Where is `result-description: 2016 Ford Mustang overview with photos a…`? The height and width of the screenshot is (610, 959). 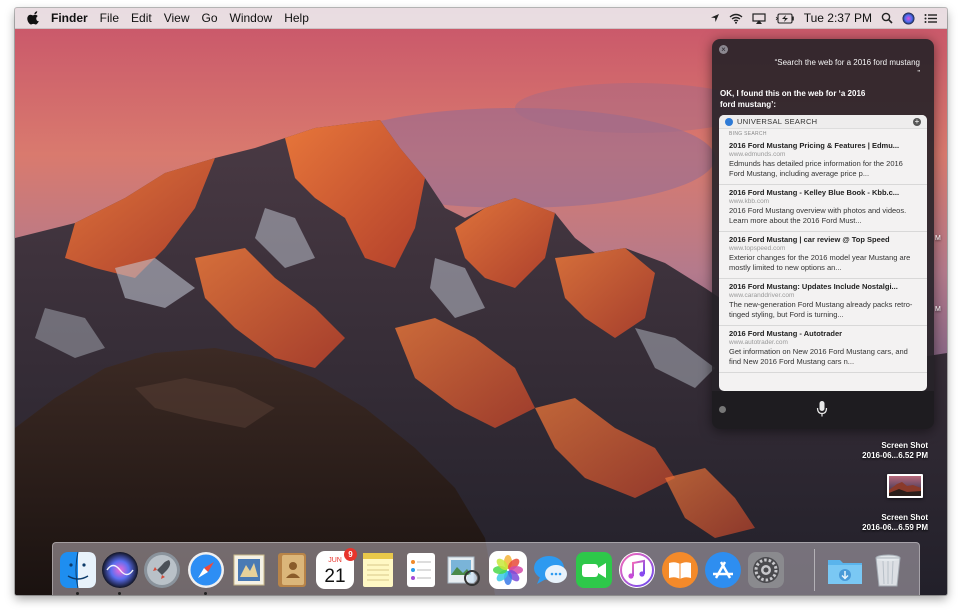 result-description: 2016 Ford Mustang overview with photos a… is located at coordinates (818, 215).